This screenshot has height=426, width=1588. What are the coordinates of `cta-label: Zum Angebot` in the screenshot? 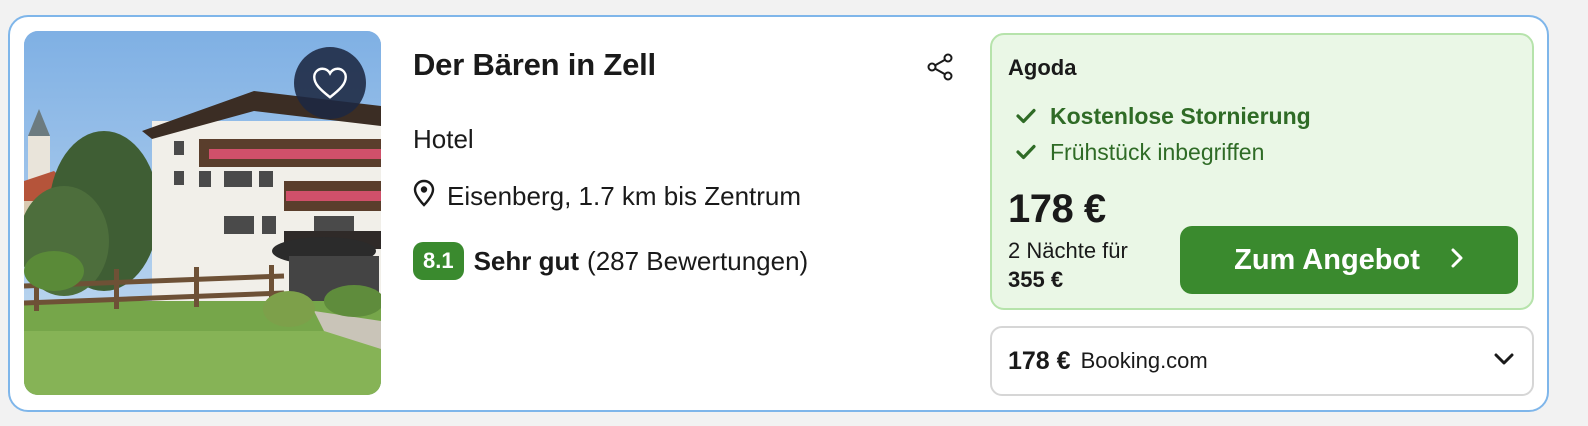 It's located at (1327, 259).